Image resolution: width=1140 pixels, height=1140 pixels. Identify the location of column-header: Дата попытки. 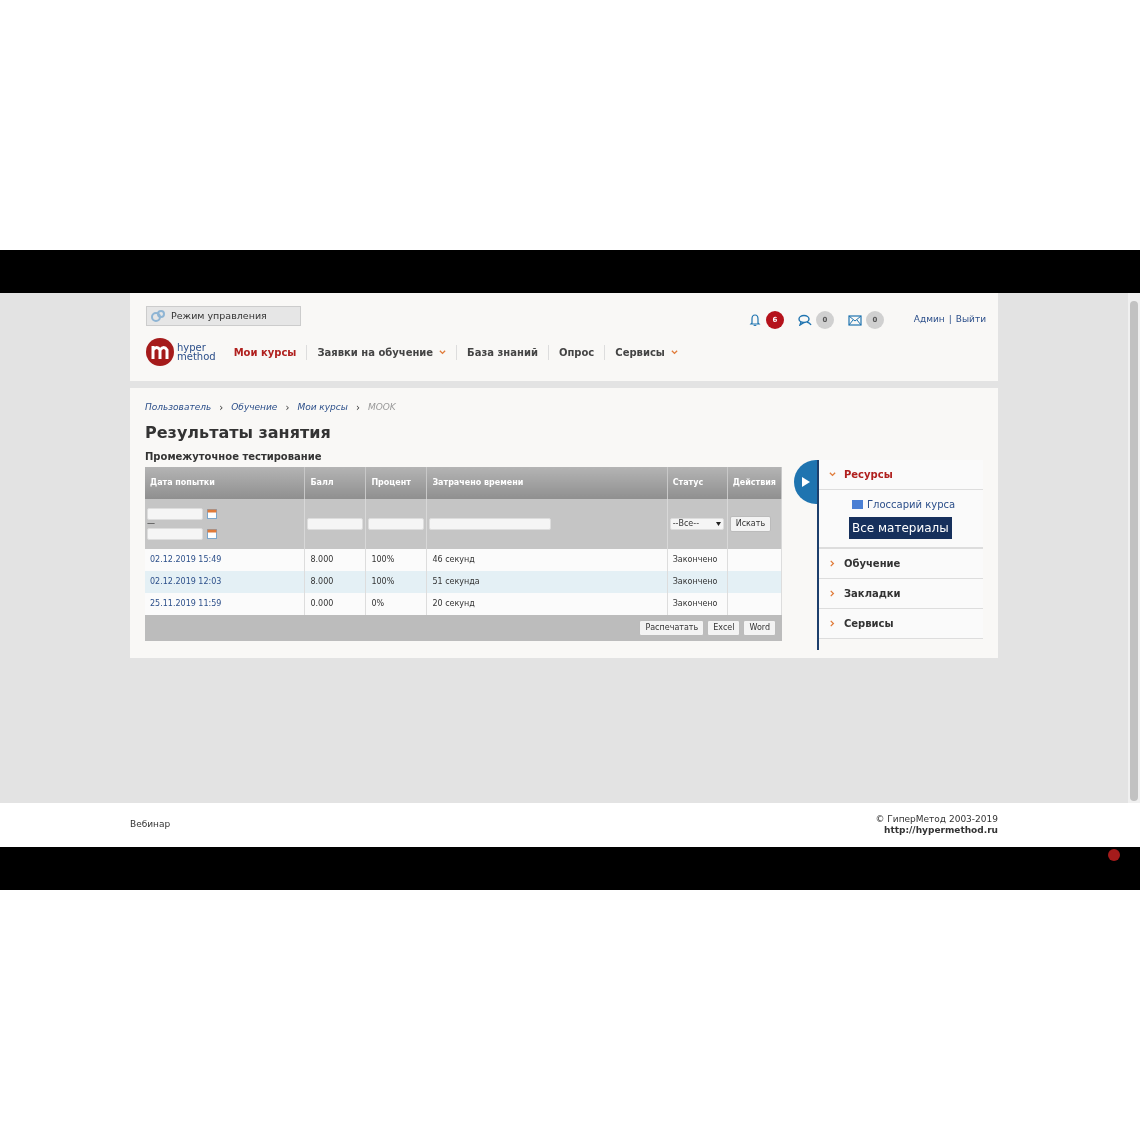
(225, 483).